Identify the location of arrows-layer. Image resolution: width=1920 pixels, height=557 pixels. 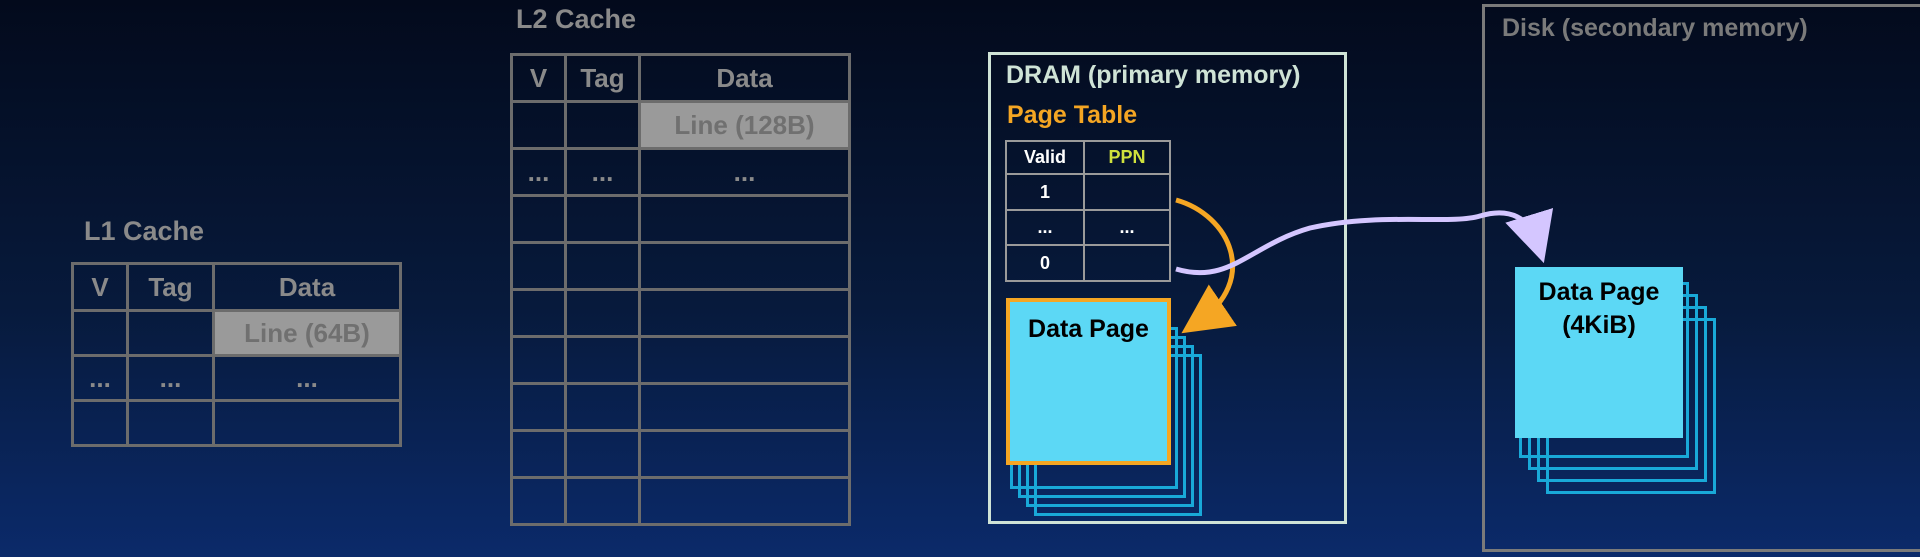
(1364, 265).